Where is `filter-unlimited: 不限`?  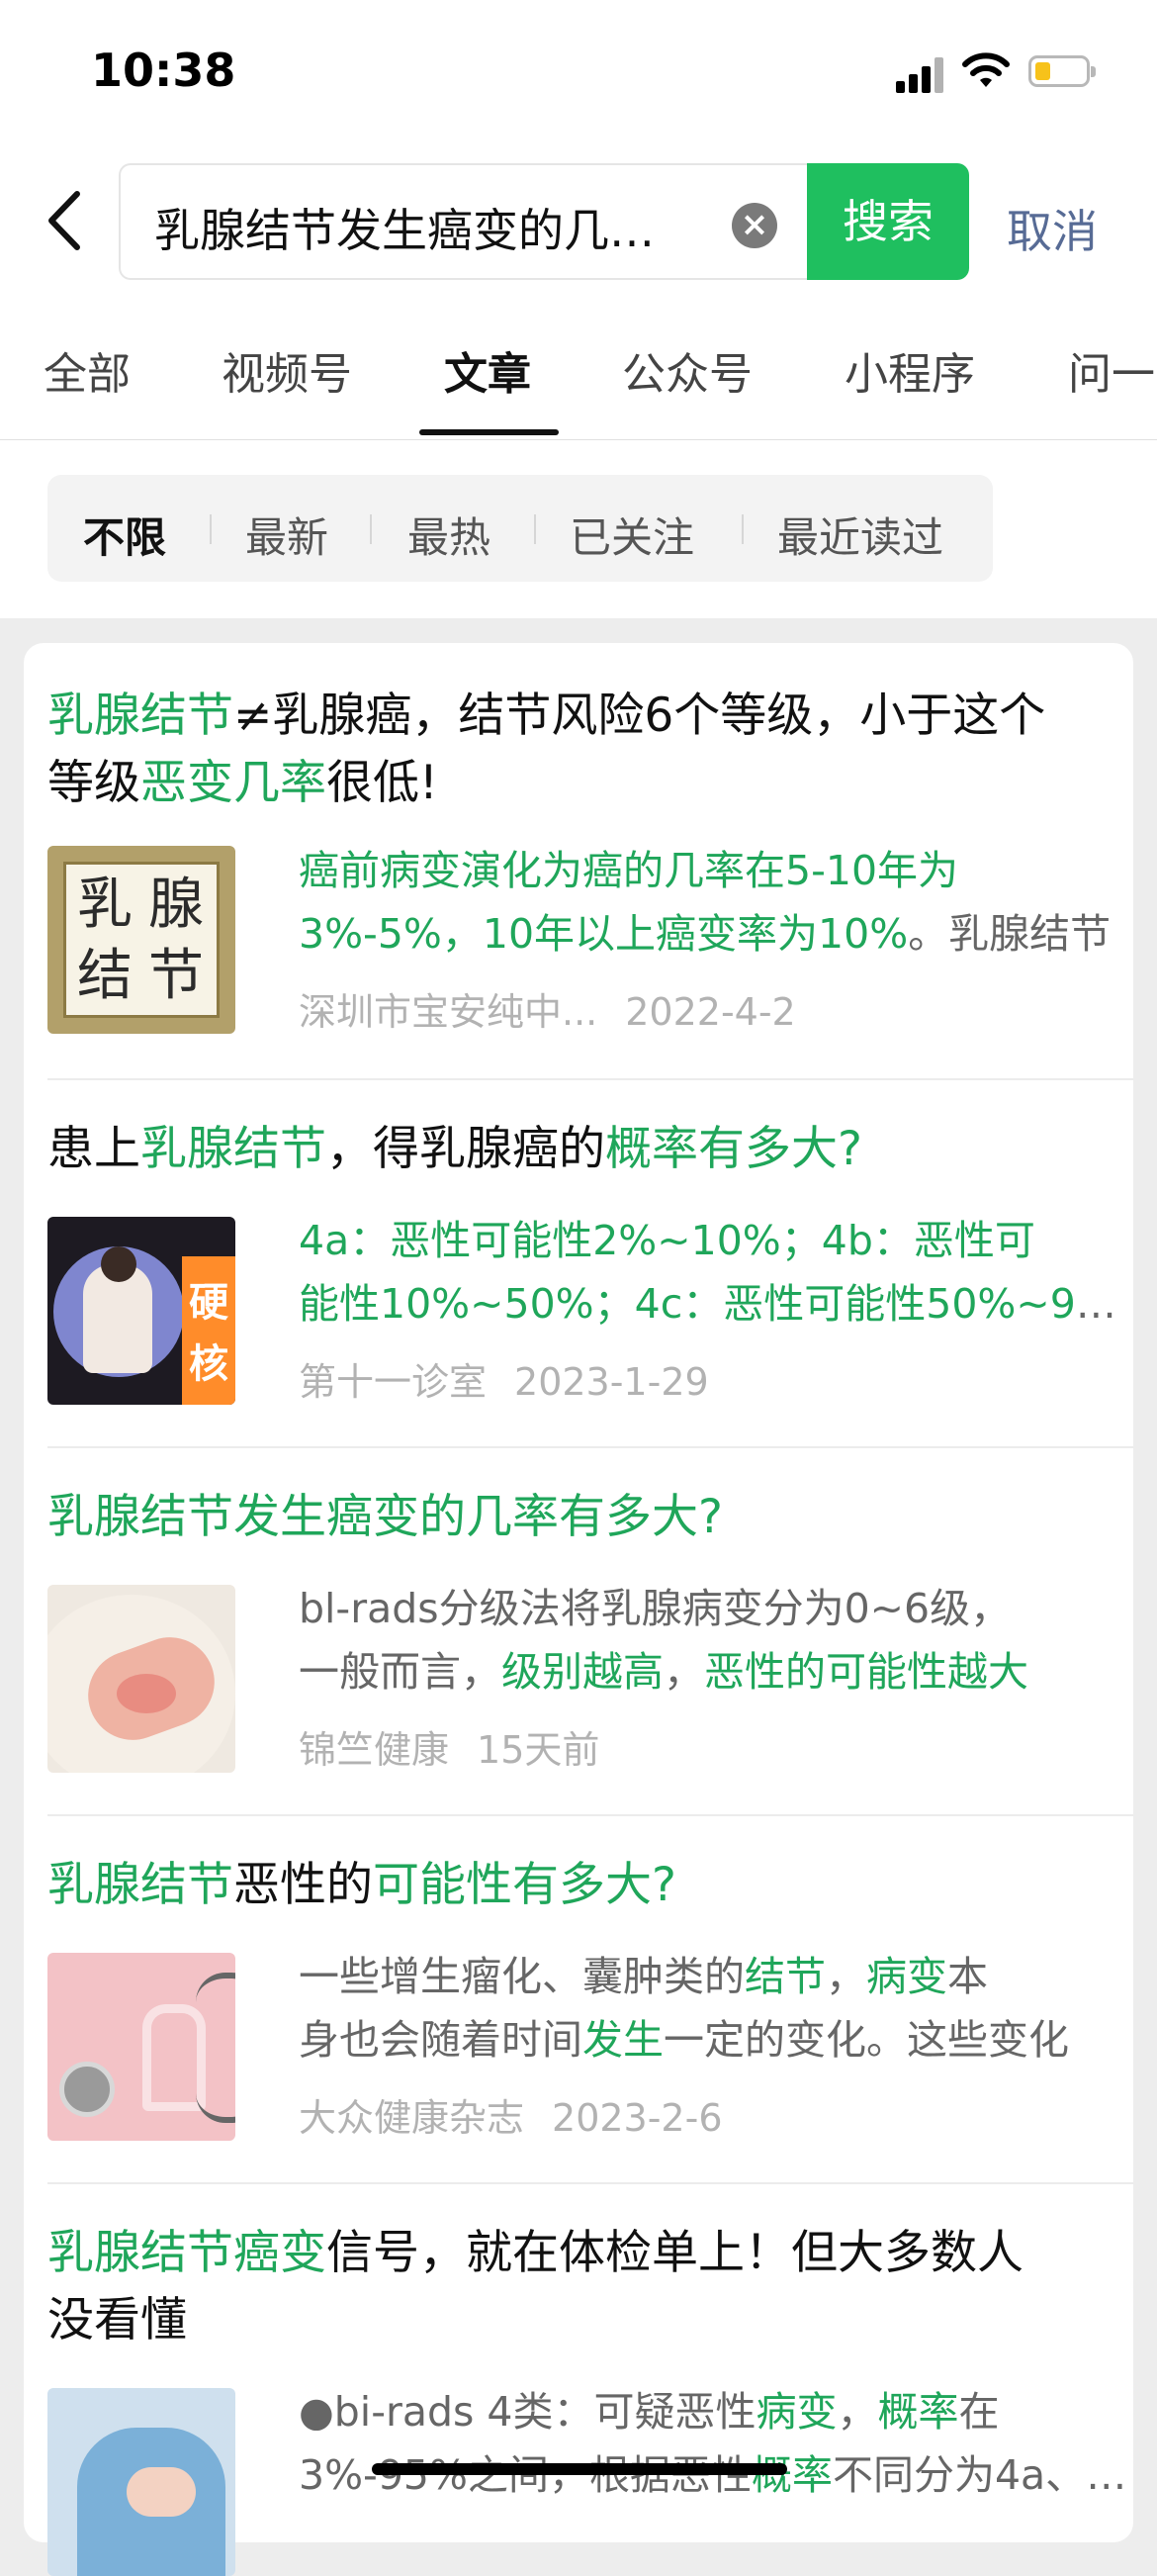
filter-unlimited: 不限 is located at coordinates (125, 535).